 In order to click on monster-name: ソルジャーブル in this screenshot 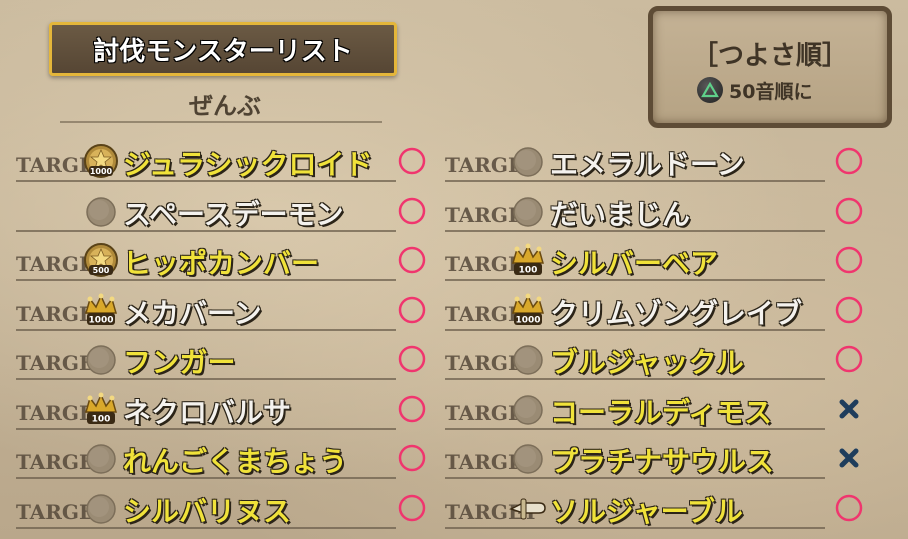, I will do `click(646, 511)`.